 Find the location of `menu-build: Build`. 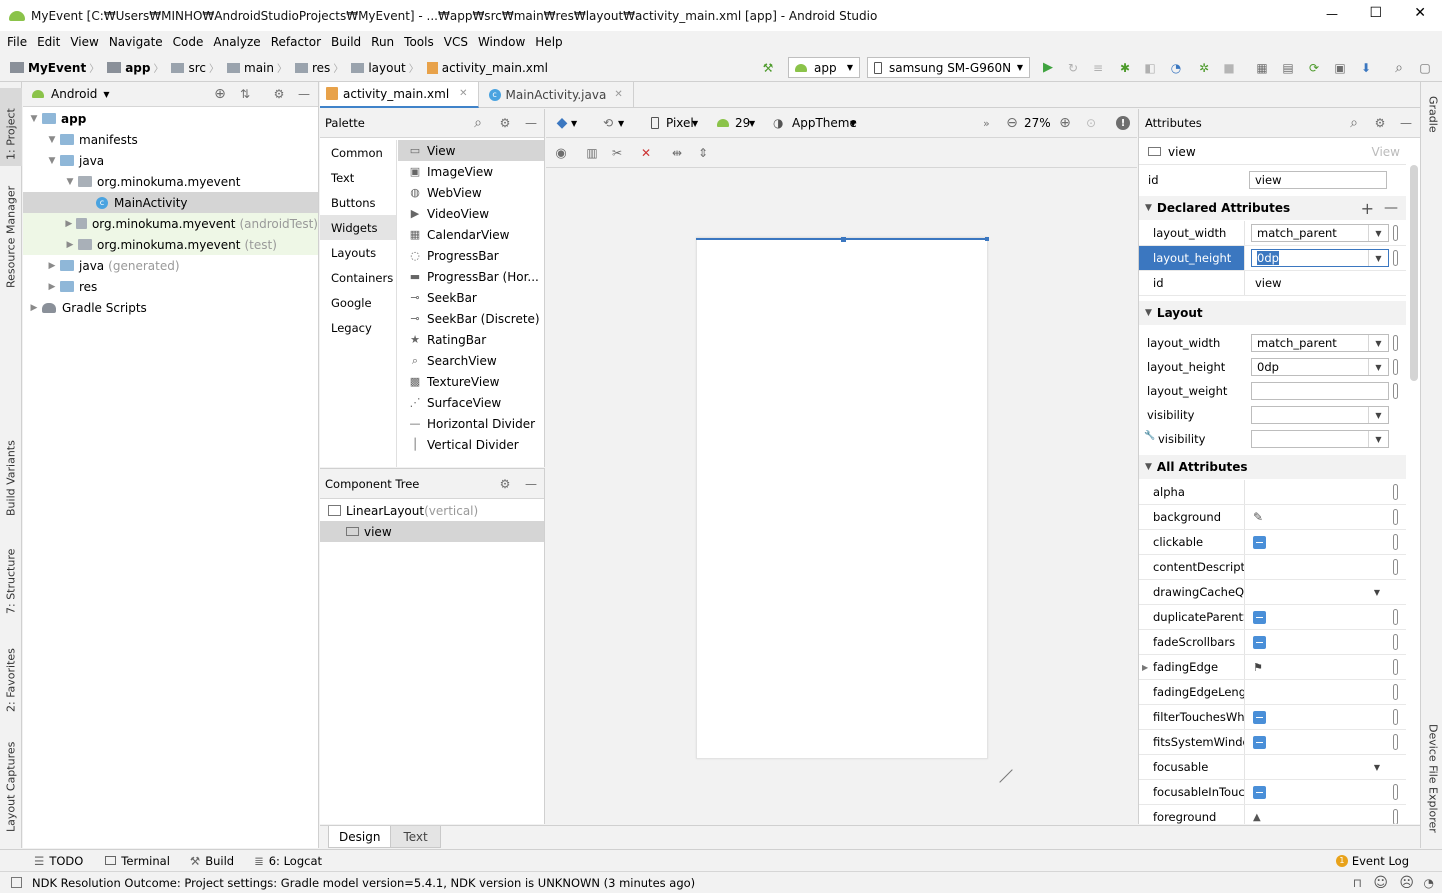

menu-build: Build is located at coordinates (346, 42).